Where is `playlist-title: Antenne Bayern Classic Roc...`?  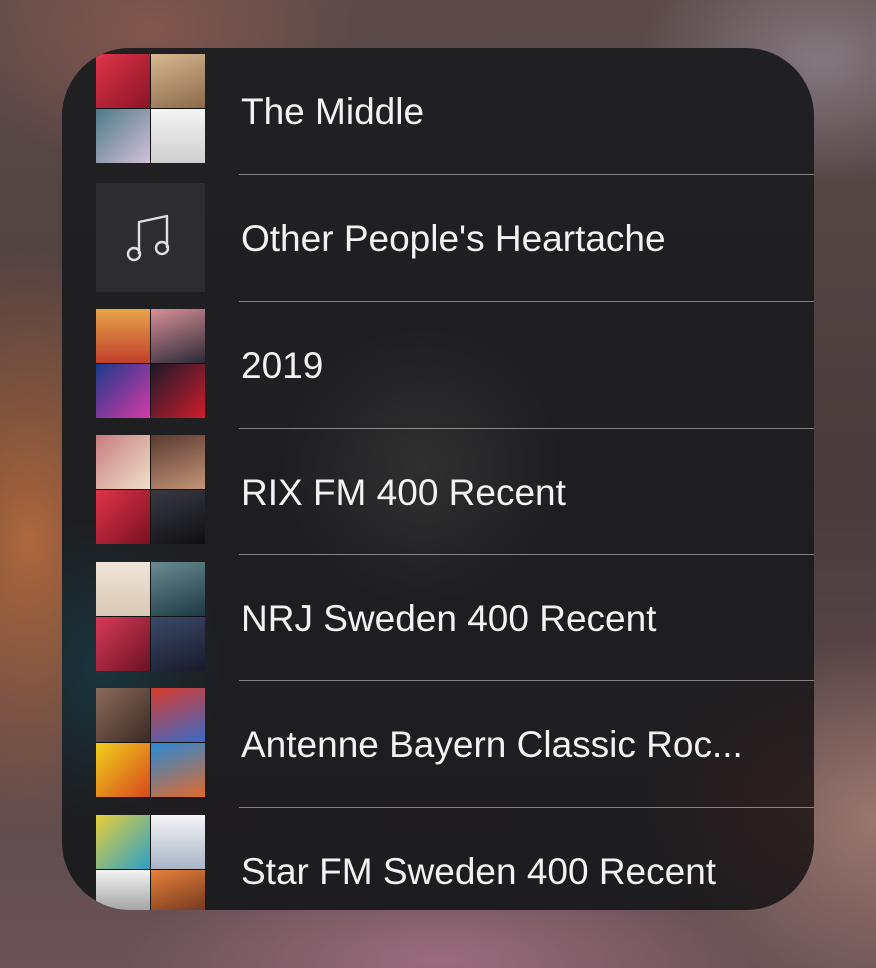
playlist-title: Antenne Bayern Classic Roc... is located at coordinates (492, 744).